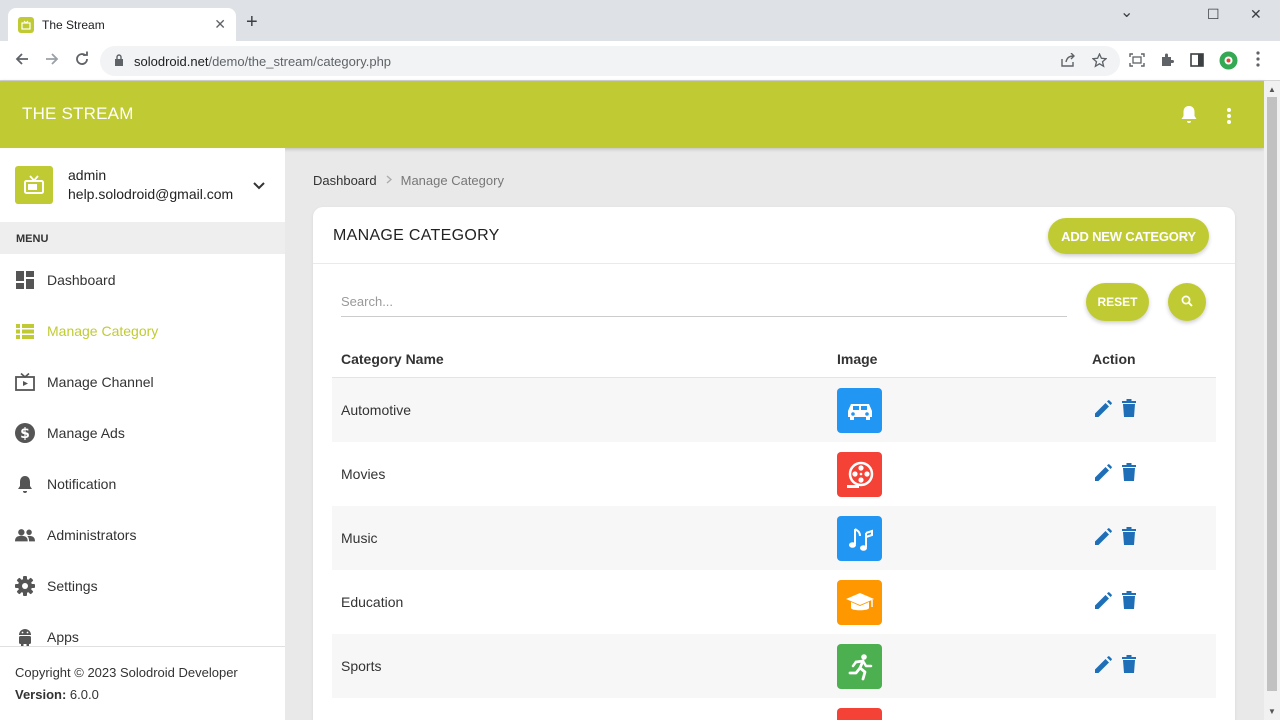 This screenshot has height=720, width=1280. Describe the element at coordinates (1258, 60) in the screenshot. I see `browser-menu-icon` at that location.